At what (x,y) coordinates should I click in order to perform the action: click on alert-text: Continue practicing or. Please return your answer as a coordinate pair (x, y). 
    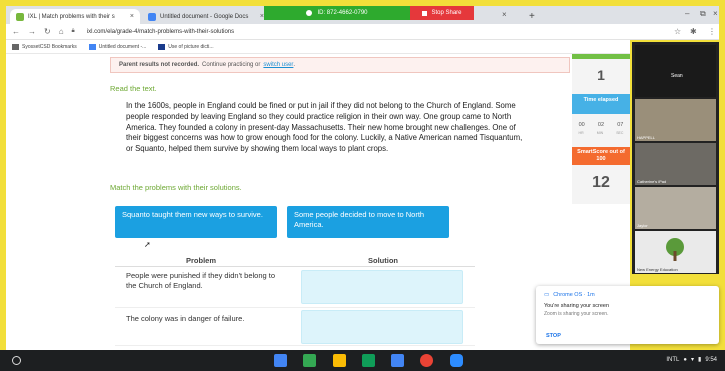
    Looking at the image, I should click on (231, 65).